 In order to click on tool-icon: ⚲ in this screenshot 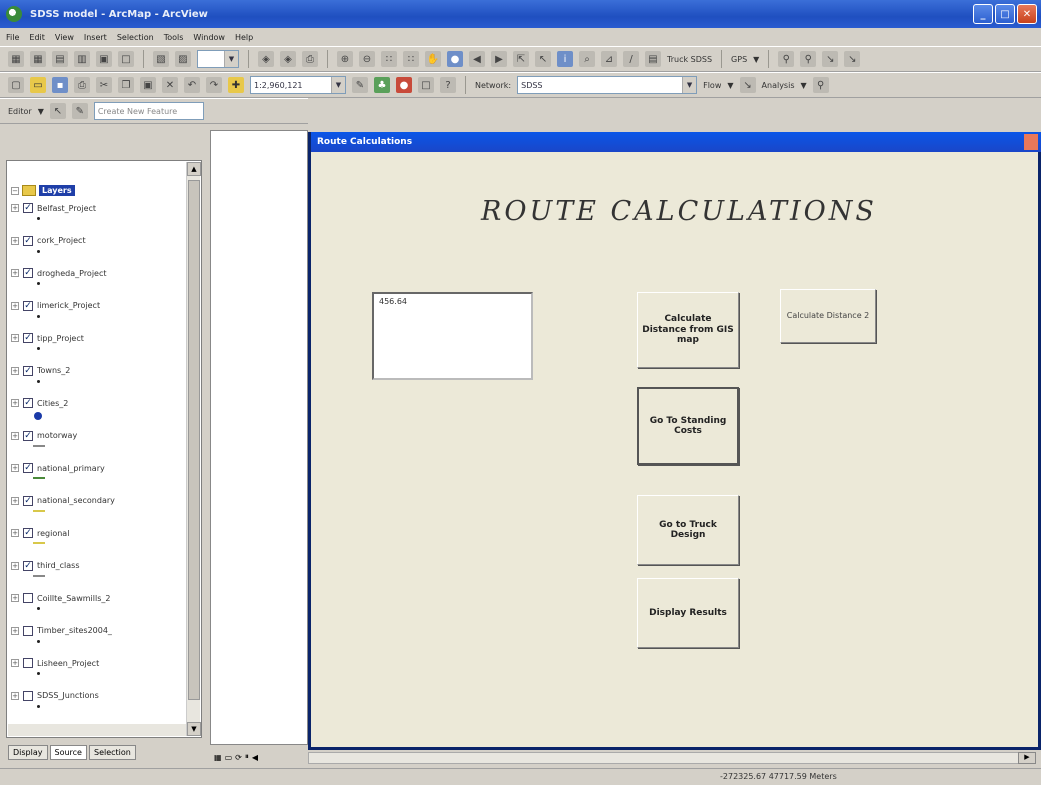, I will do `click(808, 59)`.